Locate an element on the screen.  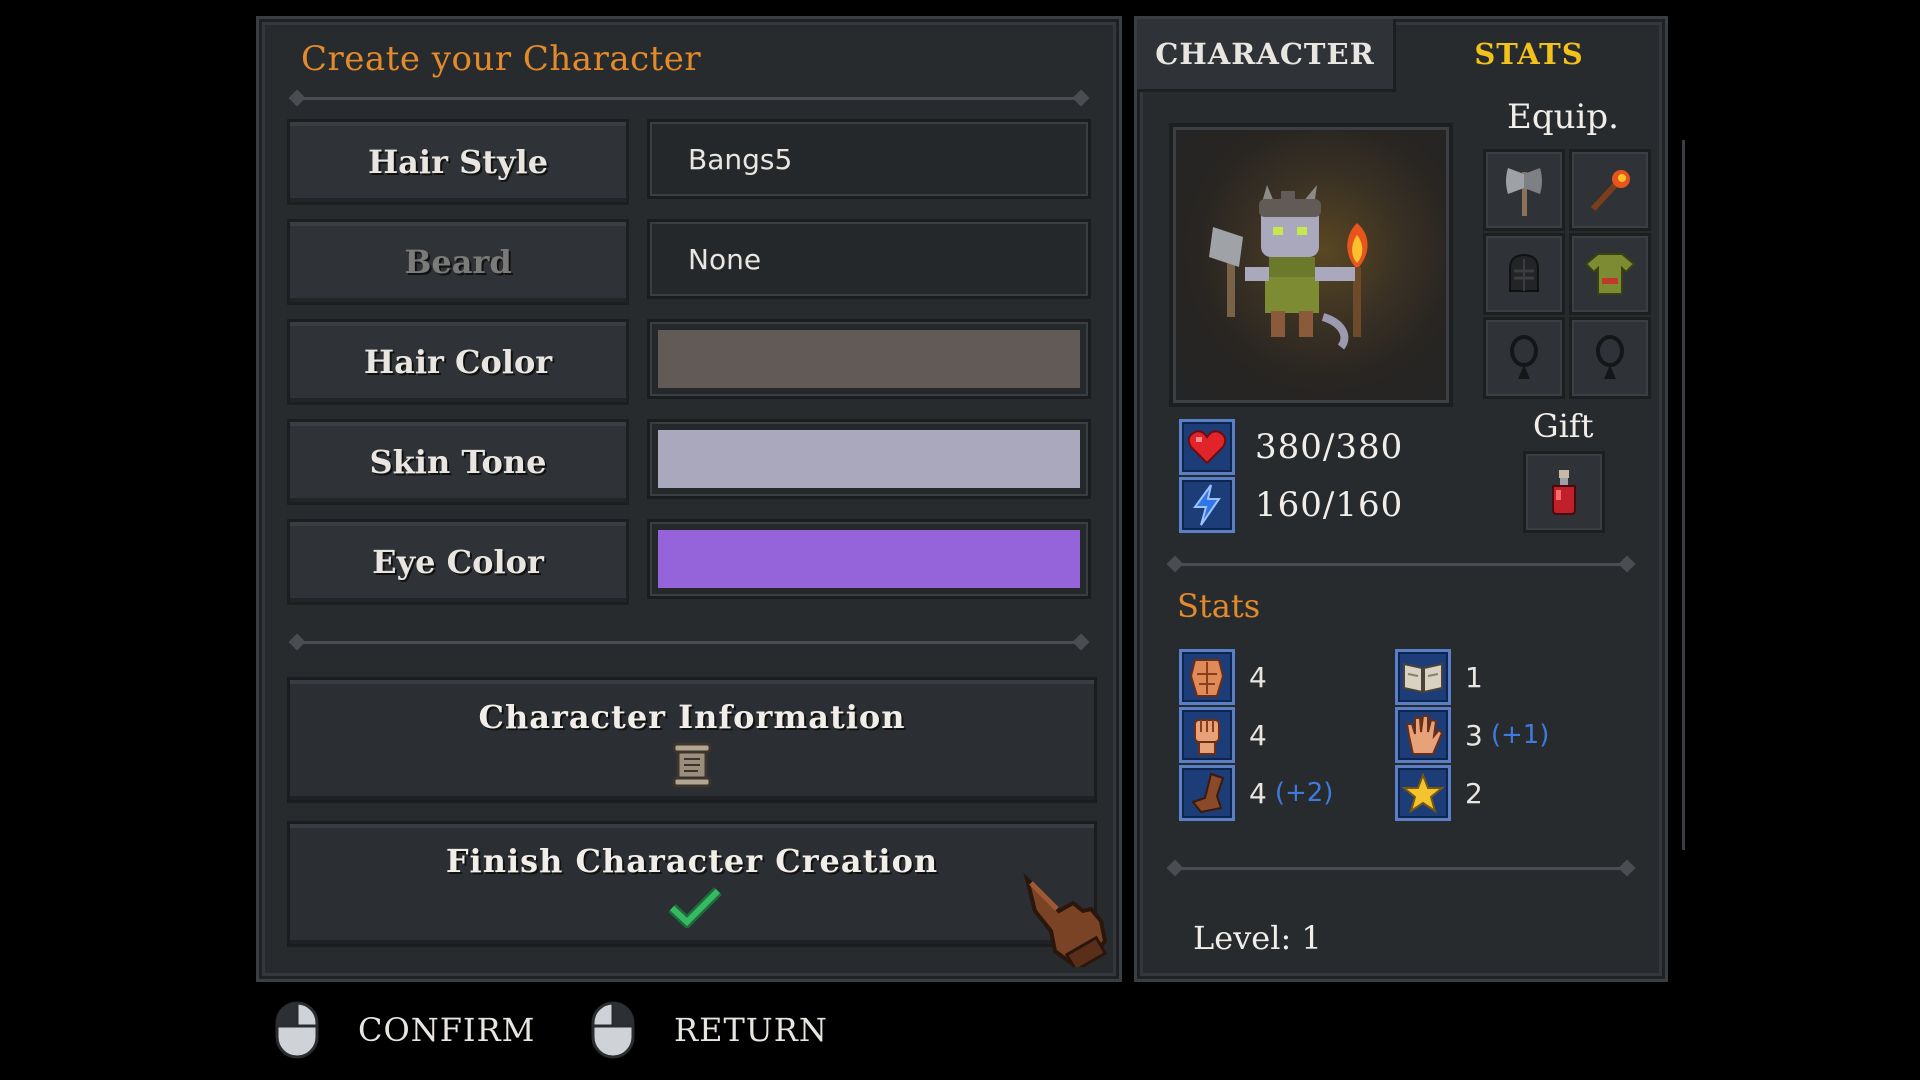
finish-character-creation-label: Finish Character Creation is located at coordinates (692, 861).